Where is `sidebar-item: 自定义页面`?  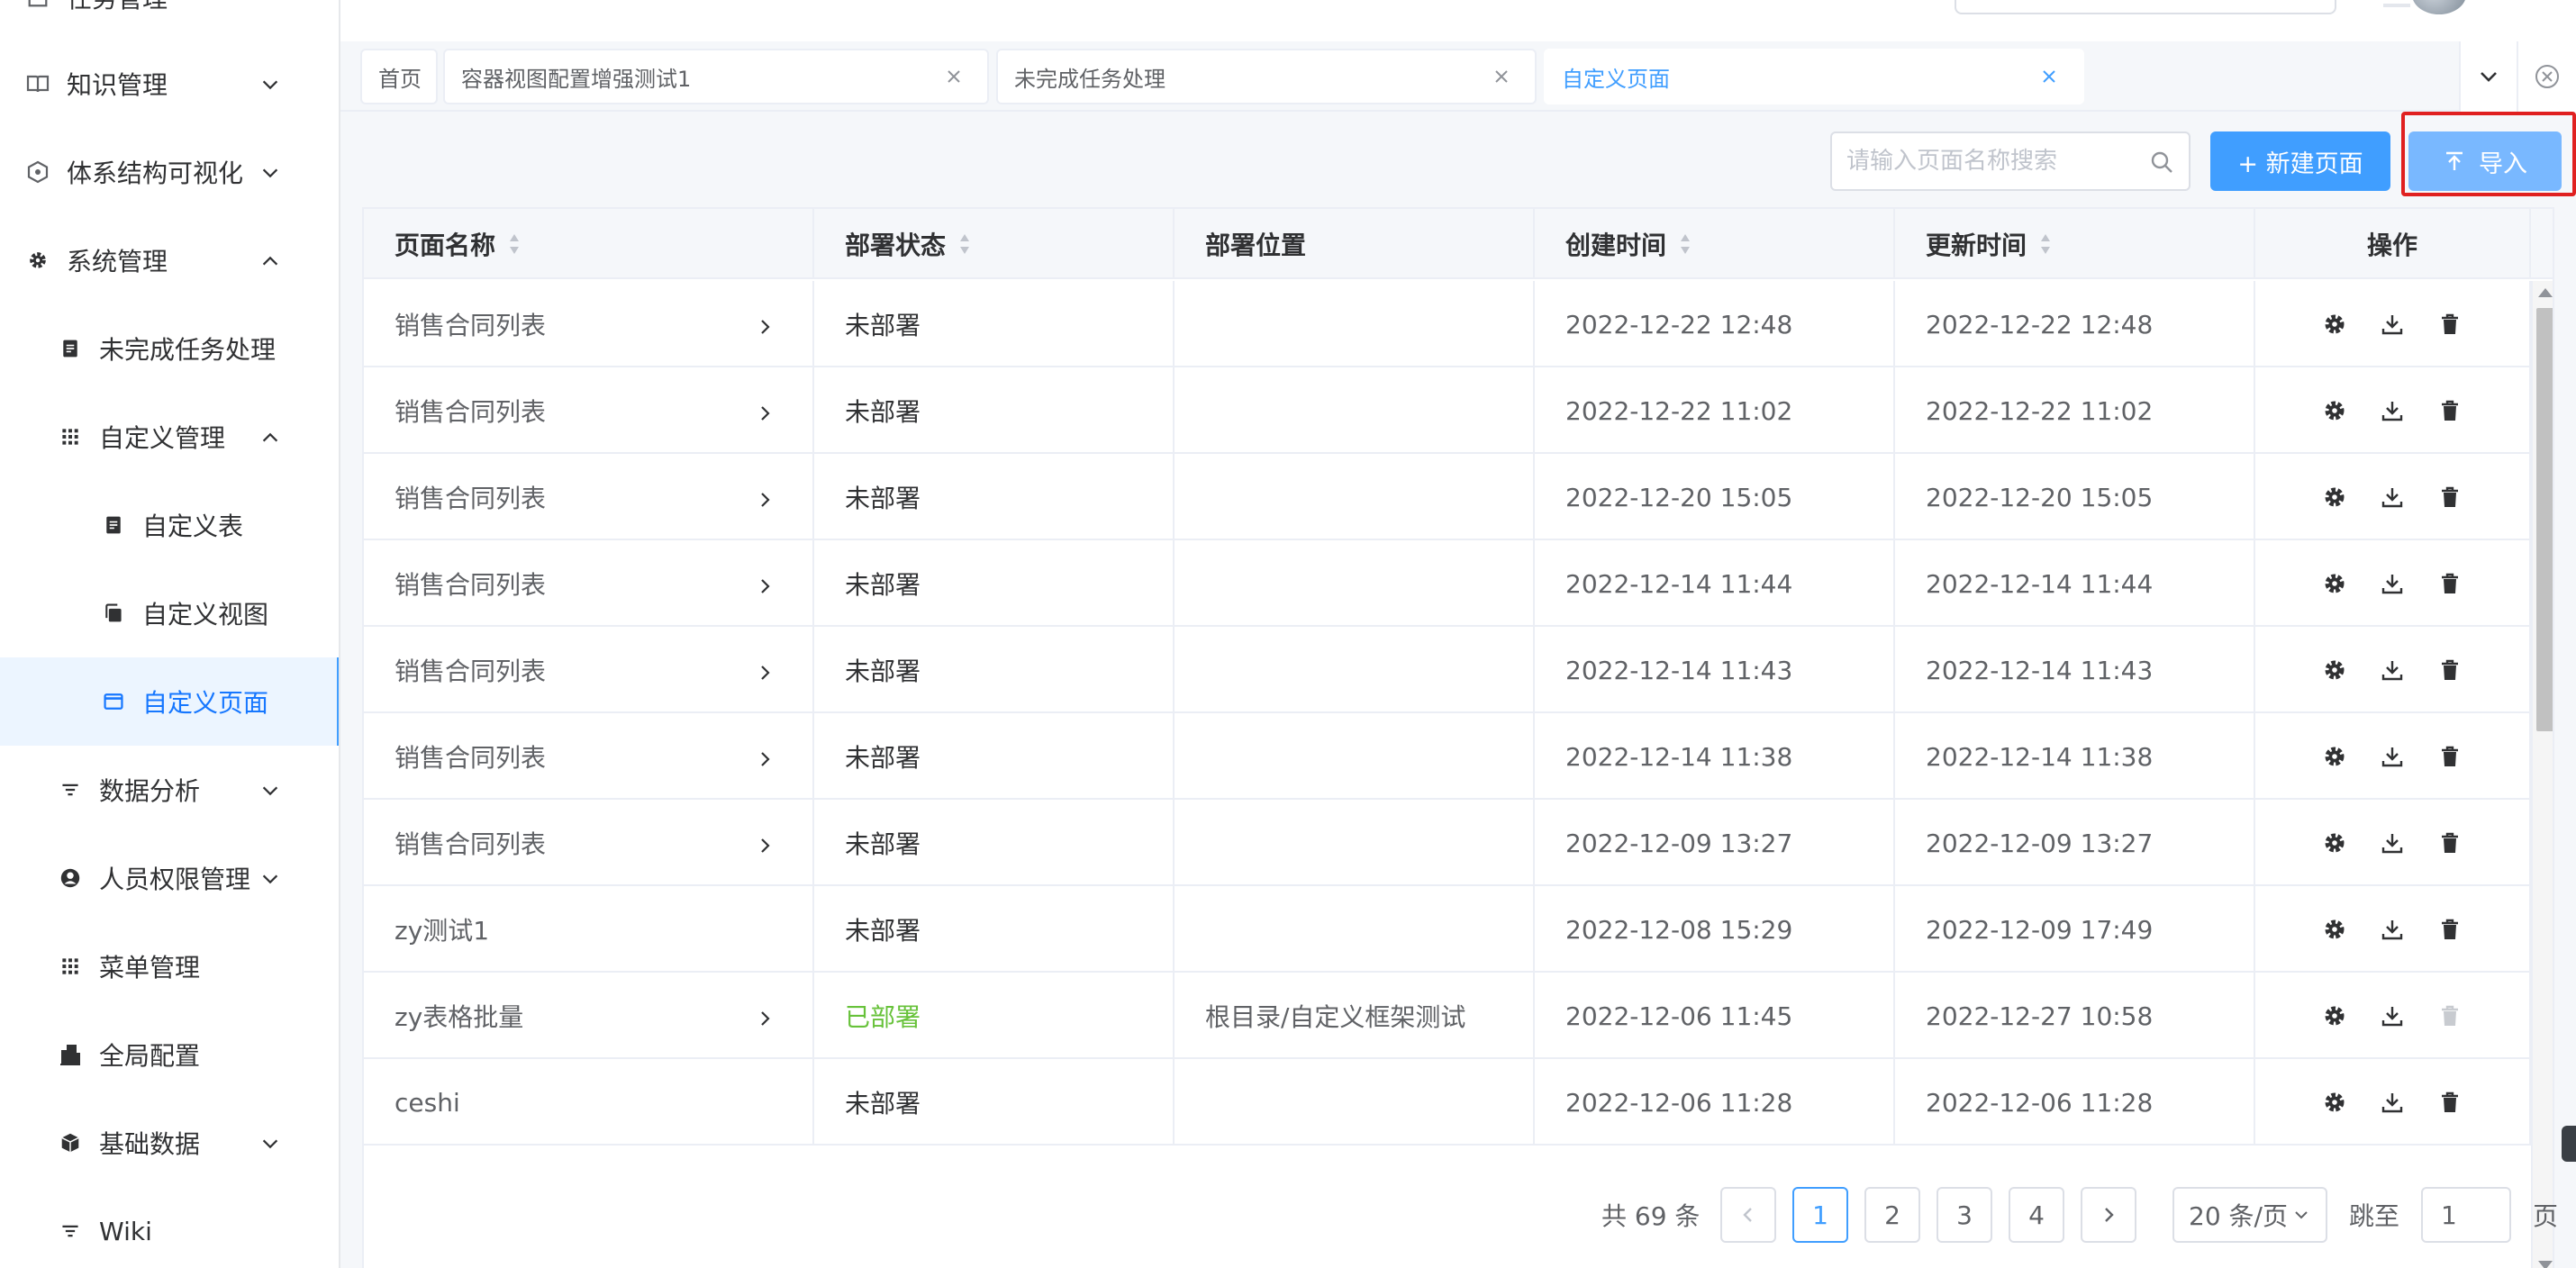 sidebar-item: 自定义页面 is located at coordinates (169, 701).